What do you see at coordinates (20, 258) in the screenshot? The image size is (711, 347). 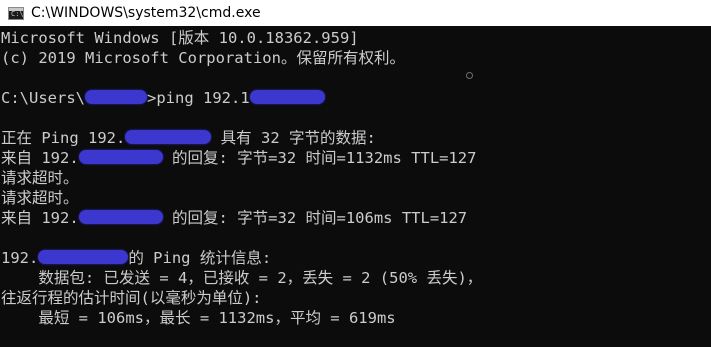 I see `stats-prefix: 192.` at bounding box center [20, 258].